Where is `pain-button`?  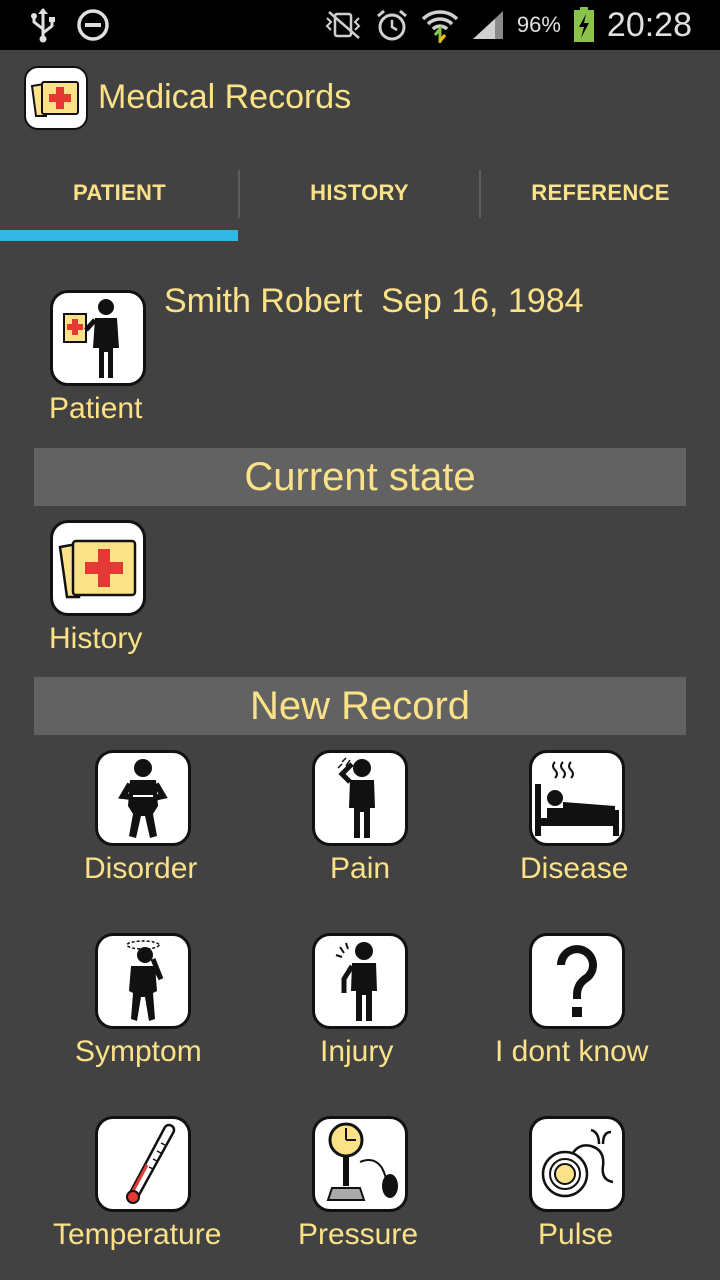 pain-button is located at coordinates (360, 798).